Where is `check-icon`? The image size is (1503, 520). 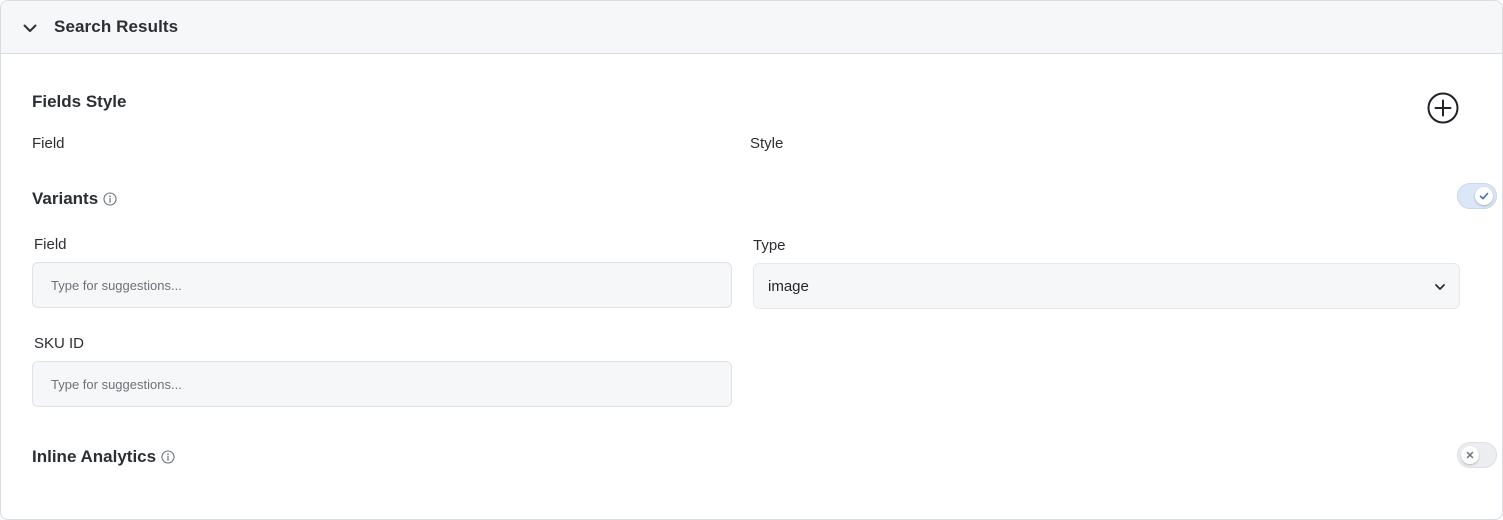 check-icon is located at coordinates (1484, 196).